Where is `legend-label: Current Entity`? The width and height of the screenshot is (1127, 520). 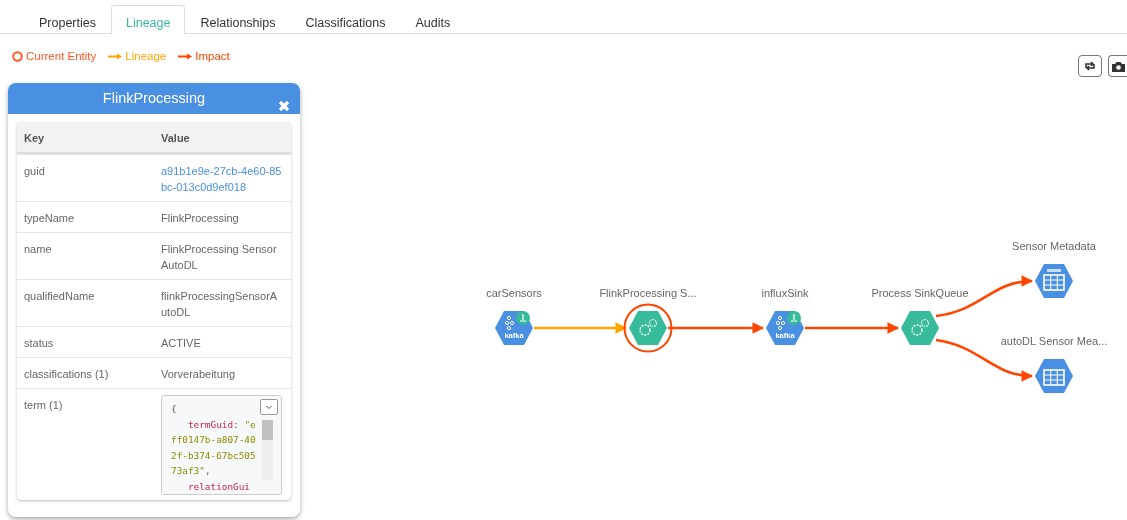
legend-label: Current Entity is located at coordinates (61, 56).